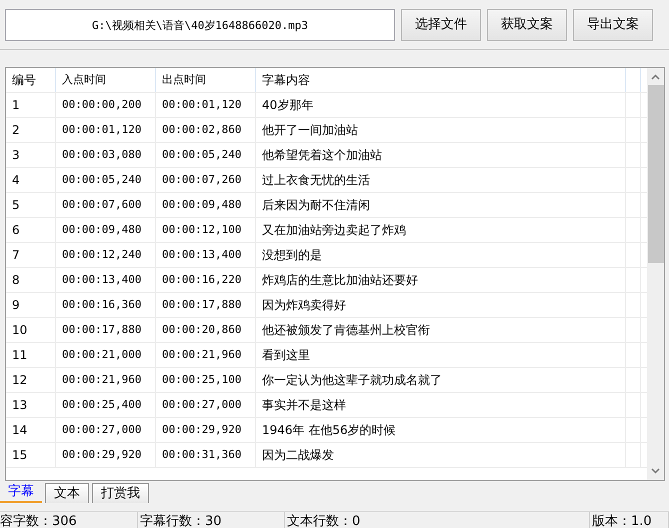  Describe the element at coordinates (629, 520) in the screenshot. I see `status-text: 版本：1.0` at that location.